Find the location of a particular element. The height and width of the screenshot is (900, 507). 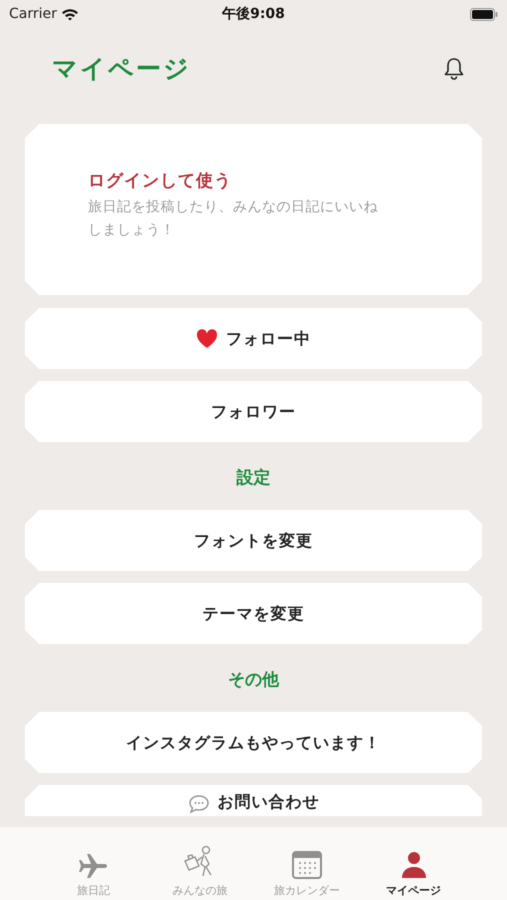

login-title: ログインして使う is located at coordinates (160, 181).